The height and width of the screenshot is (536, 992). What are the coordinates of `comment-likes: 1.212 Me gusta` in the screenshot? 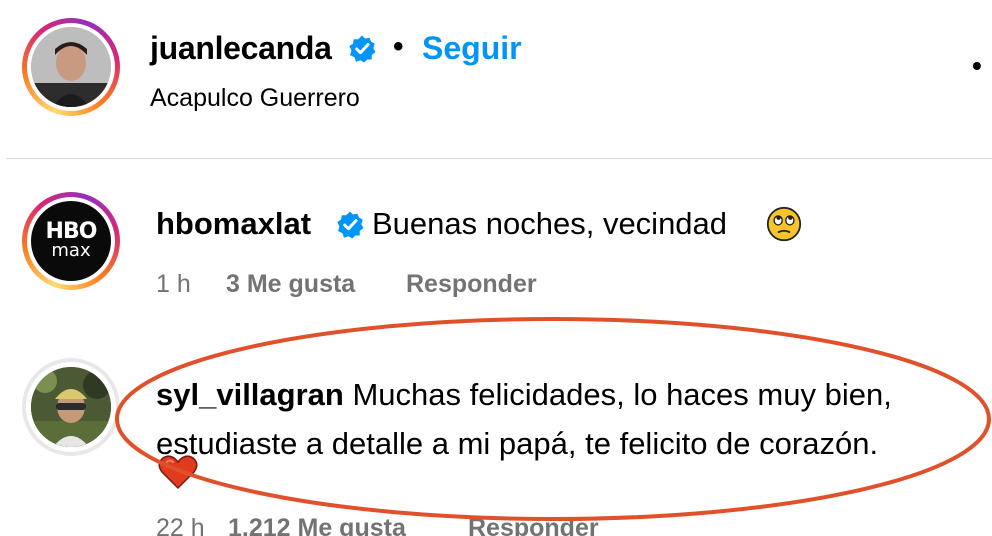 It's located at (317, 525).